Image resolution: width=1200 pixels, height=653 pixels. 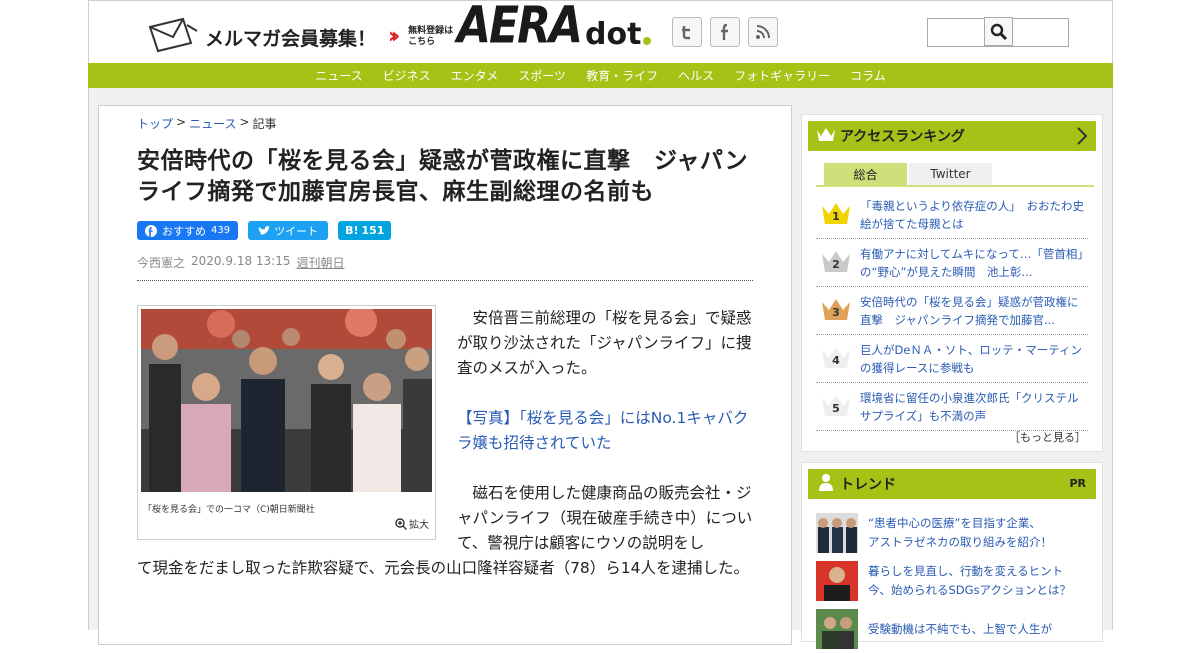 I want to click on rank-5-crown-icon: 5, so click(x=837, y=407).